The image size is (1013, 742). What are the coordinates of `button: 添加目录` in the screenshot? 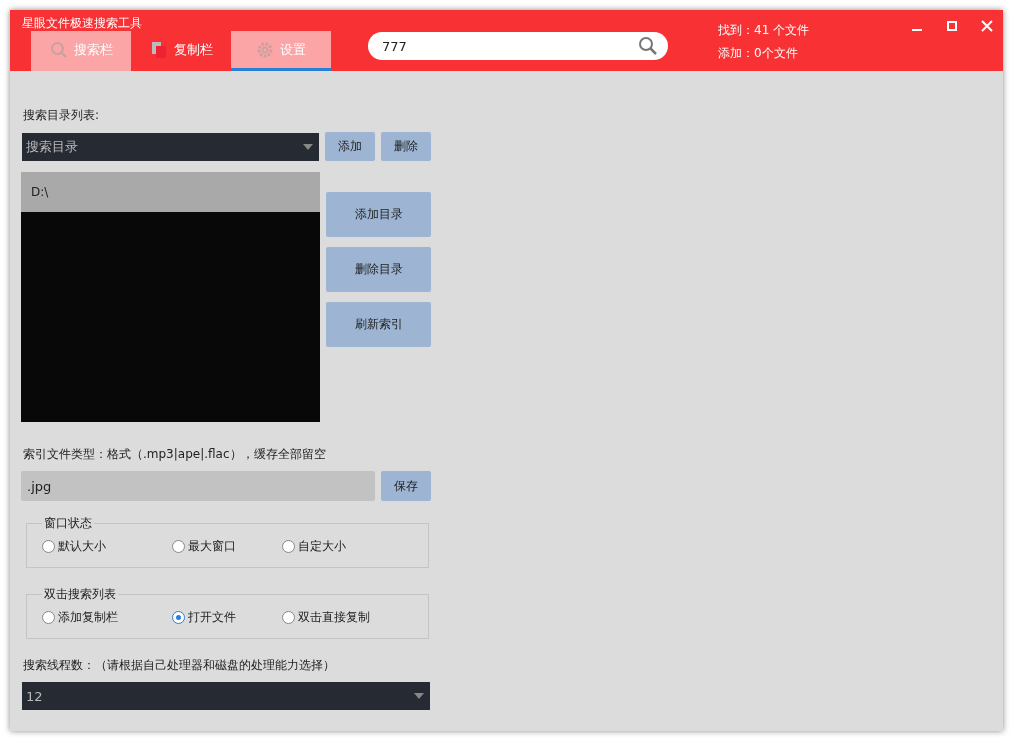 It's located at (378, 214).